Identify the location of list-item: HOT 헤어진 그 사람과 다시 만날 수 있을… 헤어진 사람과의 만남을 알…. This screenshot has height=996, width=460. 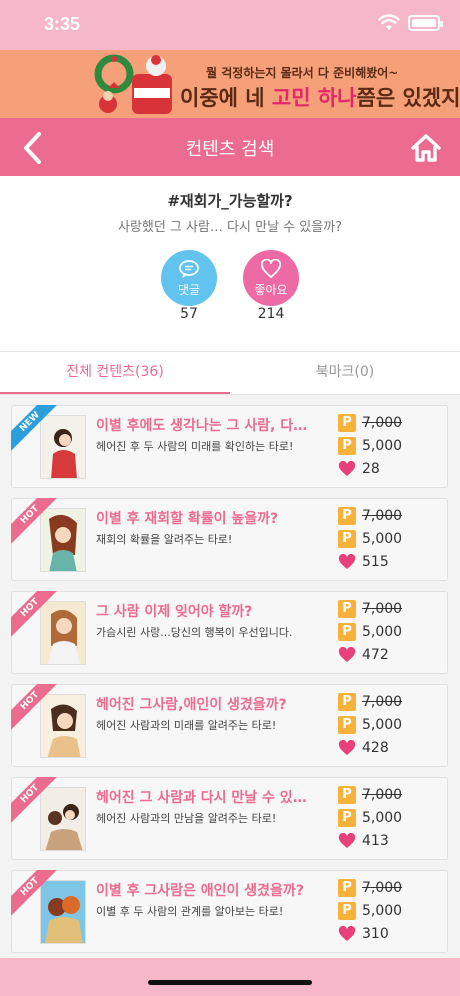
(229, 818).